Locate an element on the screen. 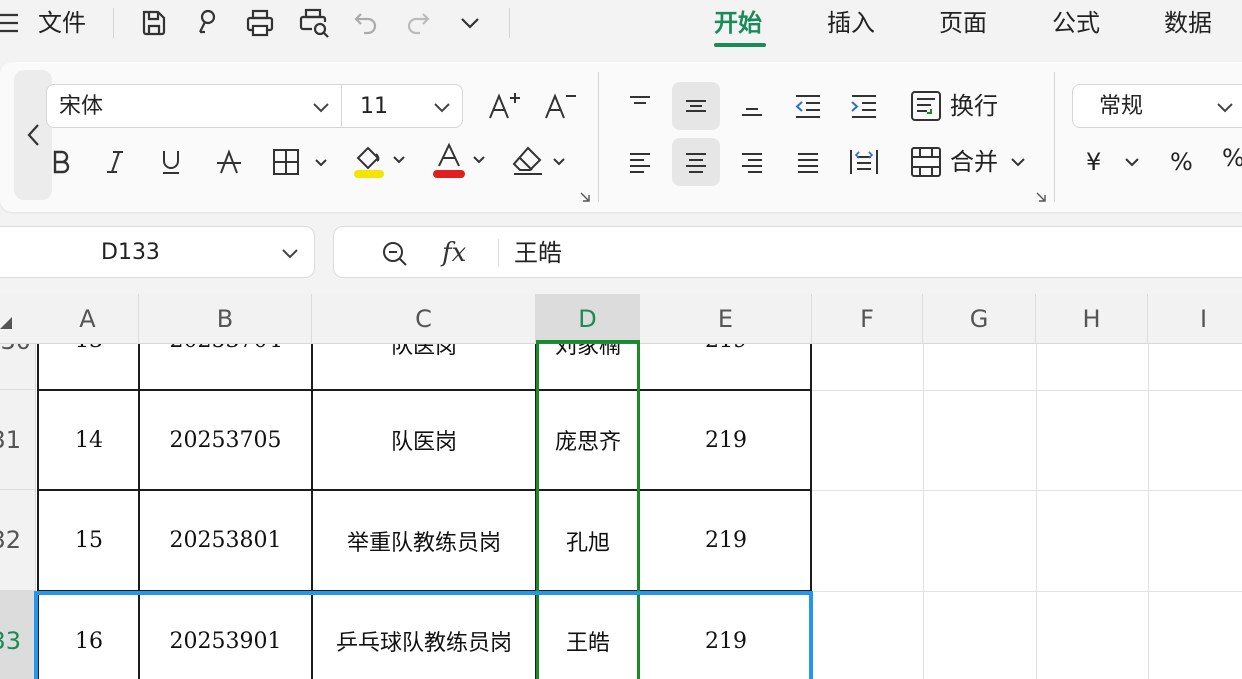 The image size is (1242, 679). column-header-c: C is located at coordinates (424, 319).